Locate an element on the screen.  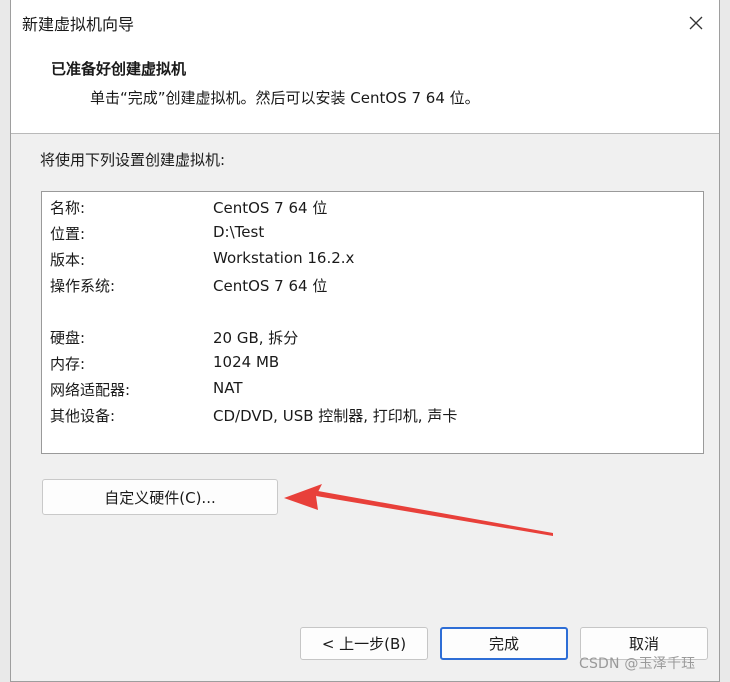
summary-key: 其他设备: is located at coordinates (83, 416).